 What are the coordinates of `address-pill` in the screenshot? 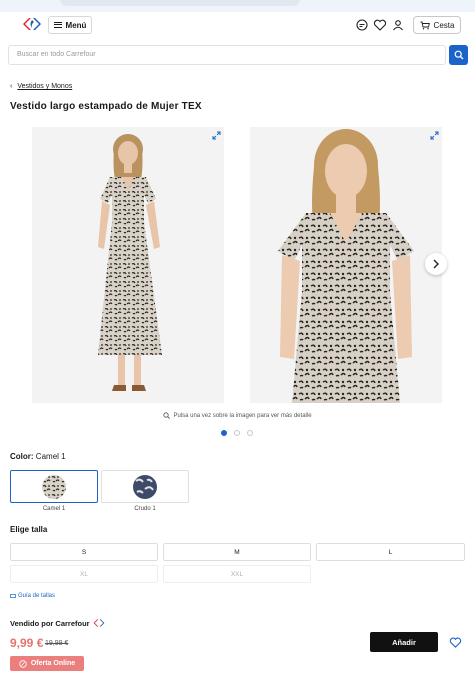 It's located at (180, 3).